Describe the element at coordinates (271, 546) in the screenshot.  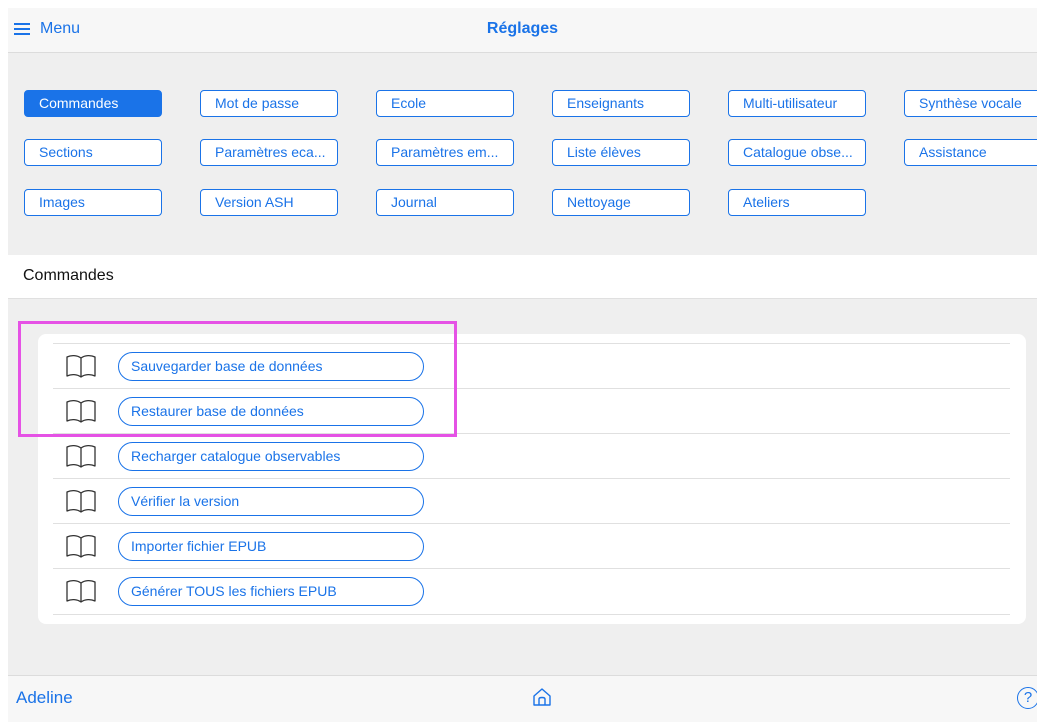
I see `importer-epub-button: Importer fichier EPUB` at that location.